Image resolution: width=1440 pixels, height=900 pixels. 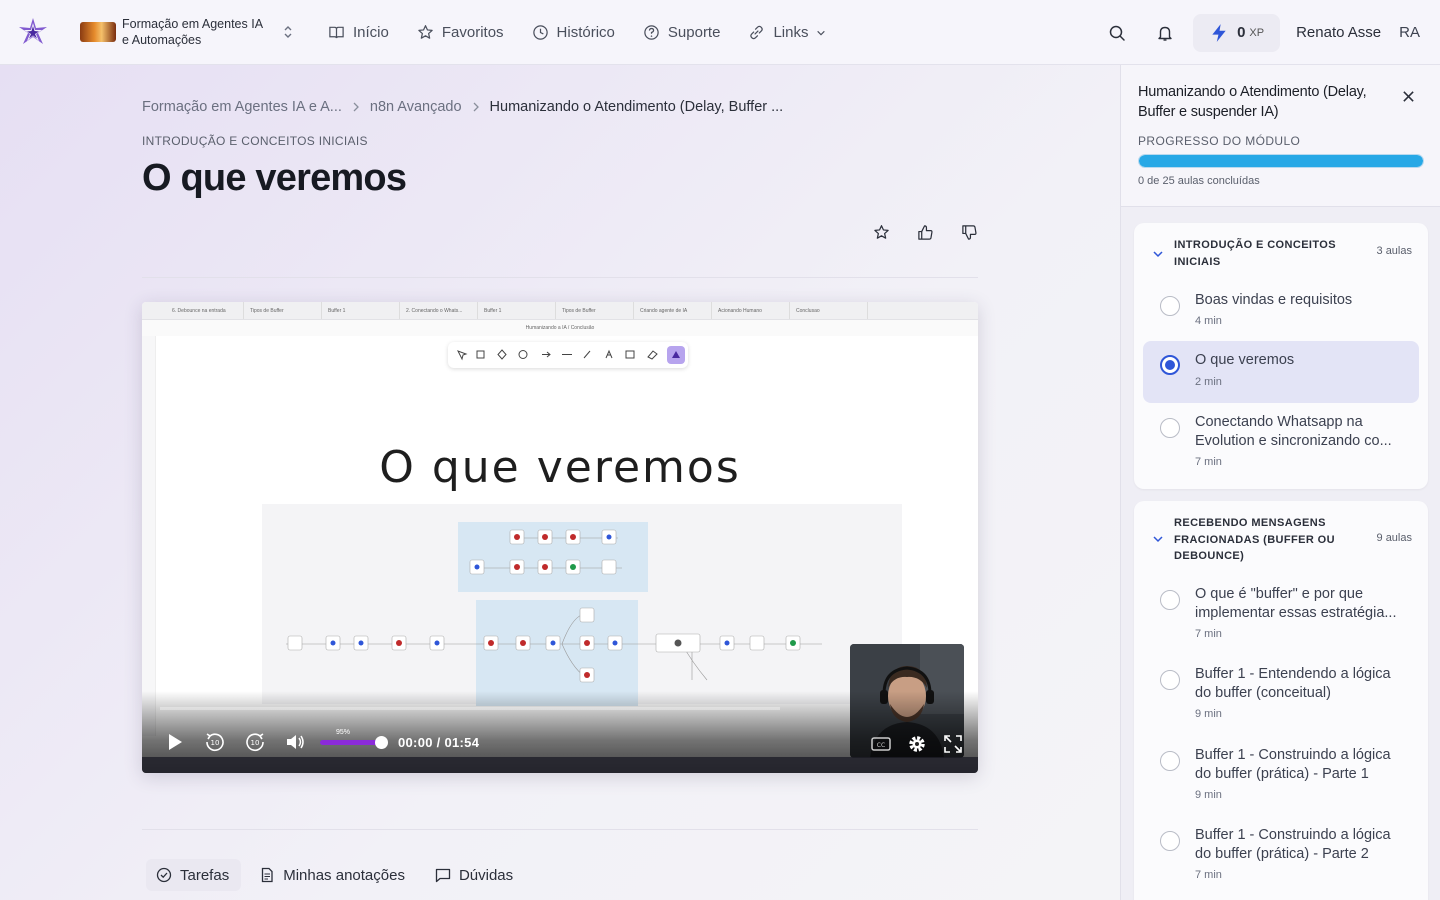 I want to click on module-progress-fill, so click(x=1281, y=161).